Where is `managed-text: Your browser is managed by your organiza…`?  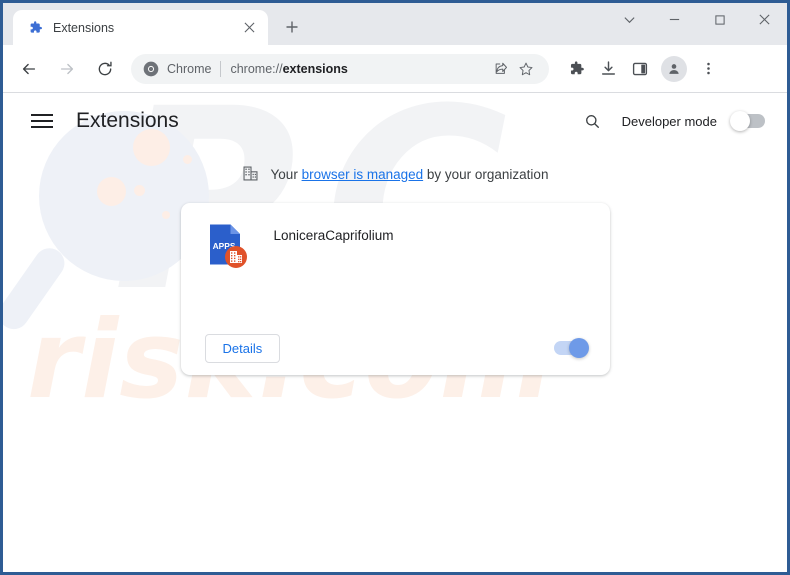
managed-text: Your browser is managed by your organiza… is located at coordinates (410, 174).